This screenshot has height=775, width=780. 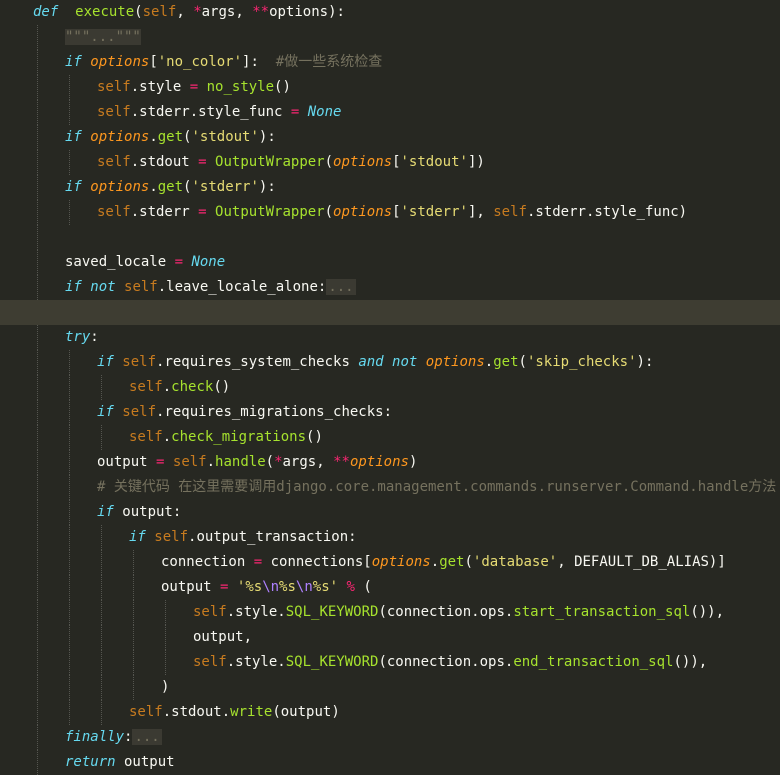 What do you see at coordinates (390, 687) in the screenshot?
I see `code-line: )` at bounding box center [390, 687].